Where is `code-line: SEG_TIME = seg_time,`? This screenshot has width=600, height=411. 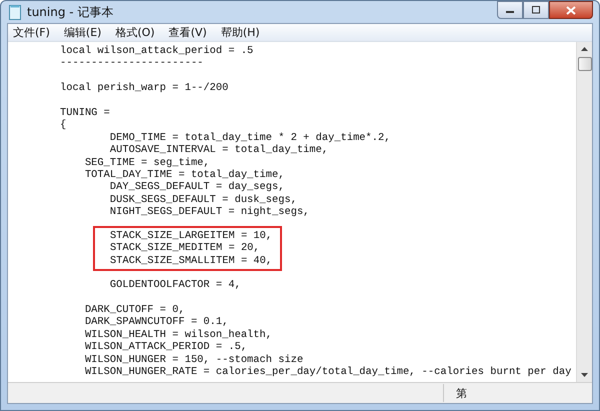
code-line: SEG_TIME = seg_time, is located at coordinates (147, 163).